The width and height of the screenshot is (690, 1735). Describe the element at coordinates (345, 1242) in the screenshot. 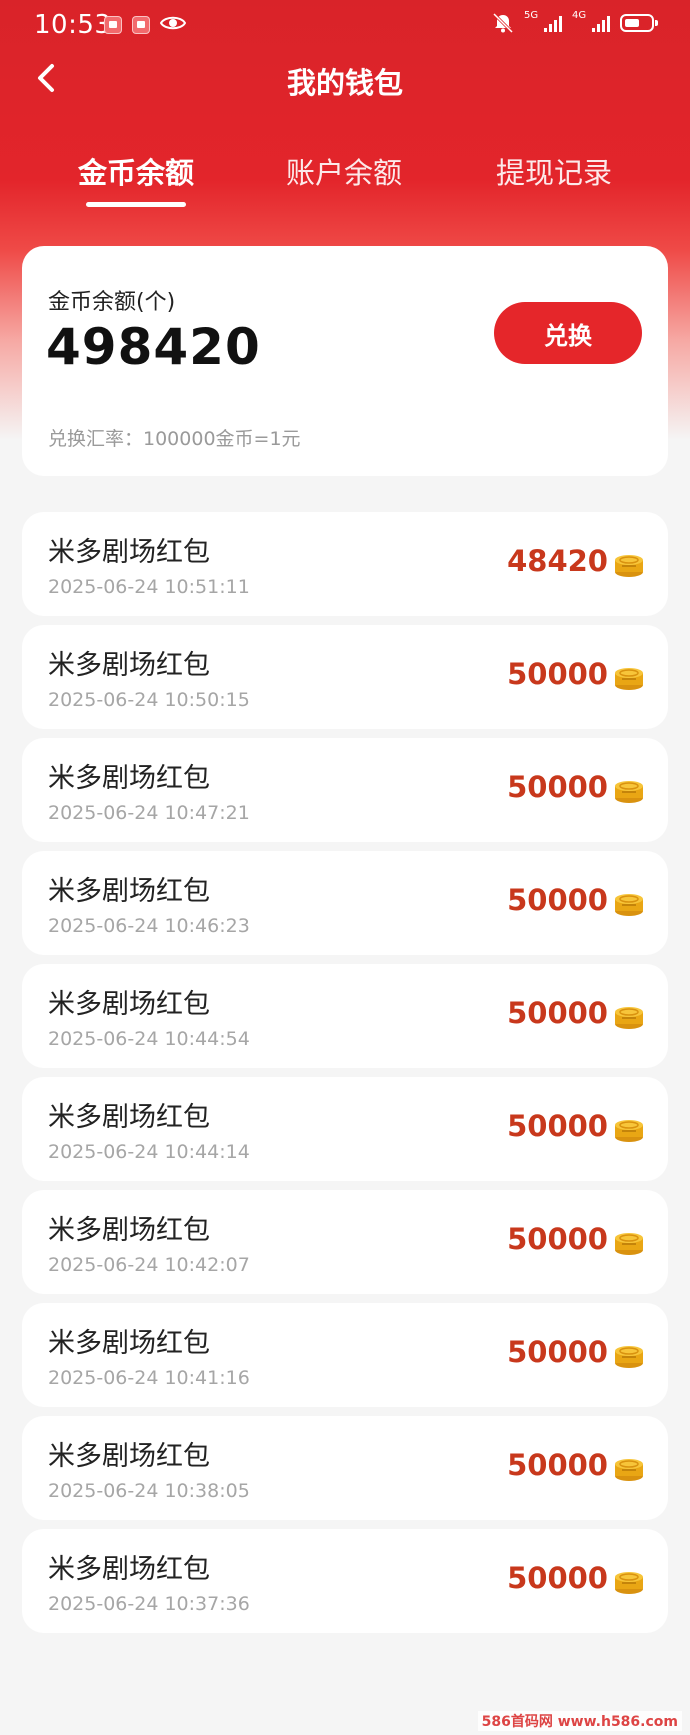

I see `record-item: 米多剧场红包 2025-06-24 10:42:07 50000` at that location.